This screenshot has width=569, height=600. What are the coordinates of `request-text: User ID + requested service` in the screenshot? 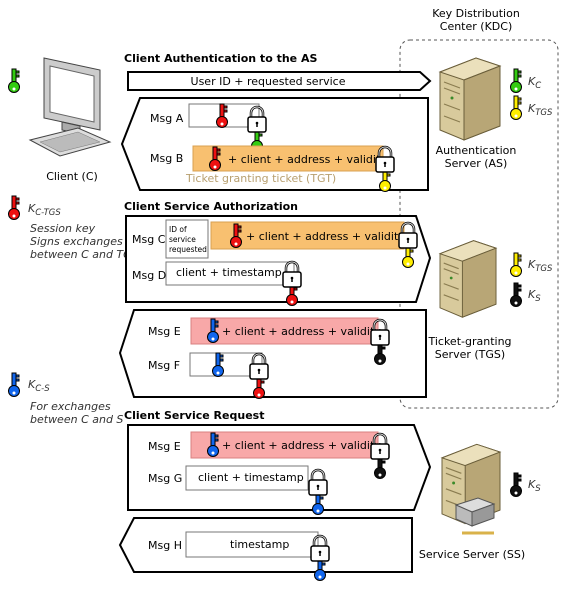 It's located at (268, 81).